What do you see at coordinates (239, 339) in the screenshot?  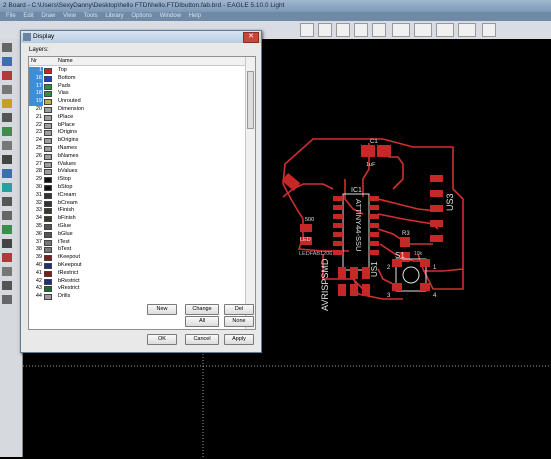 I see `apply-button: Apply` at bounding box center [239, 339].